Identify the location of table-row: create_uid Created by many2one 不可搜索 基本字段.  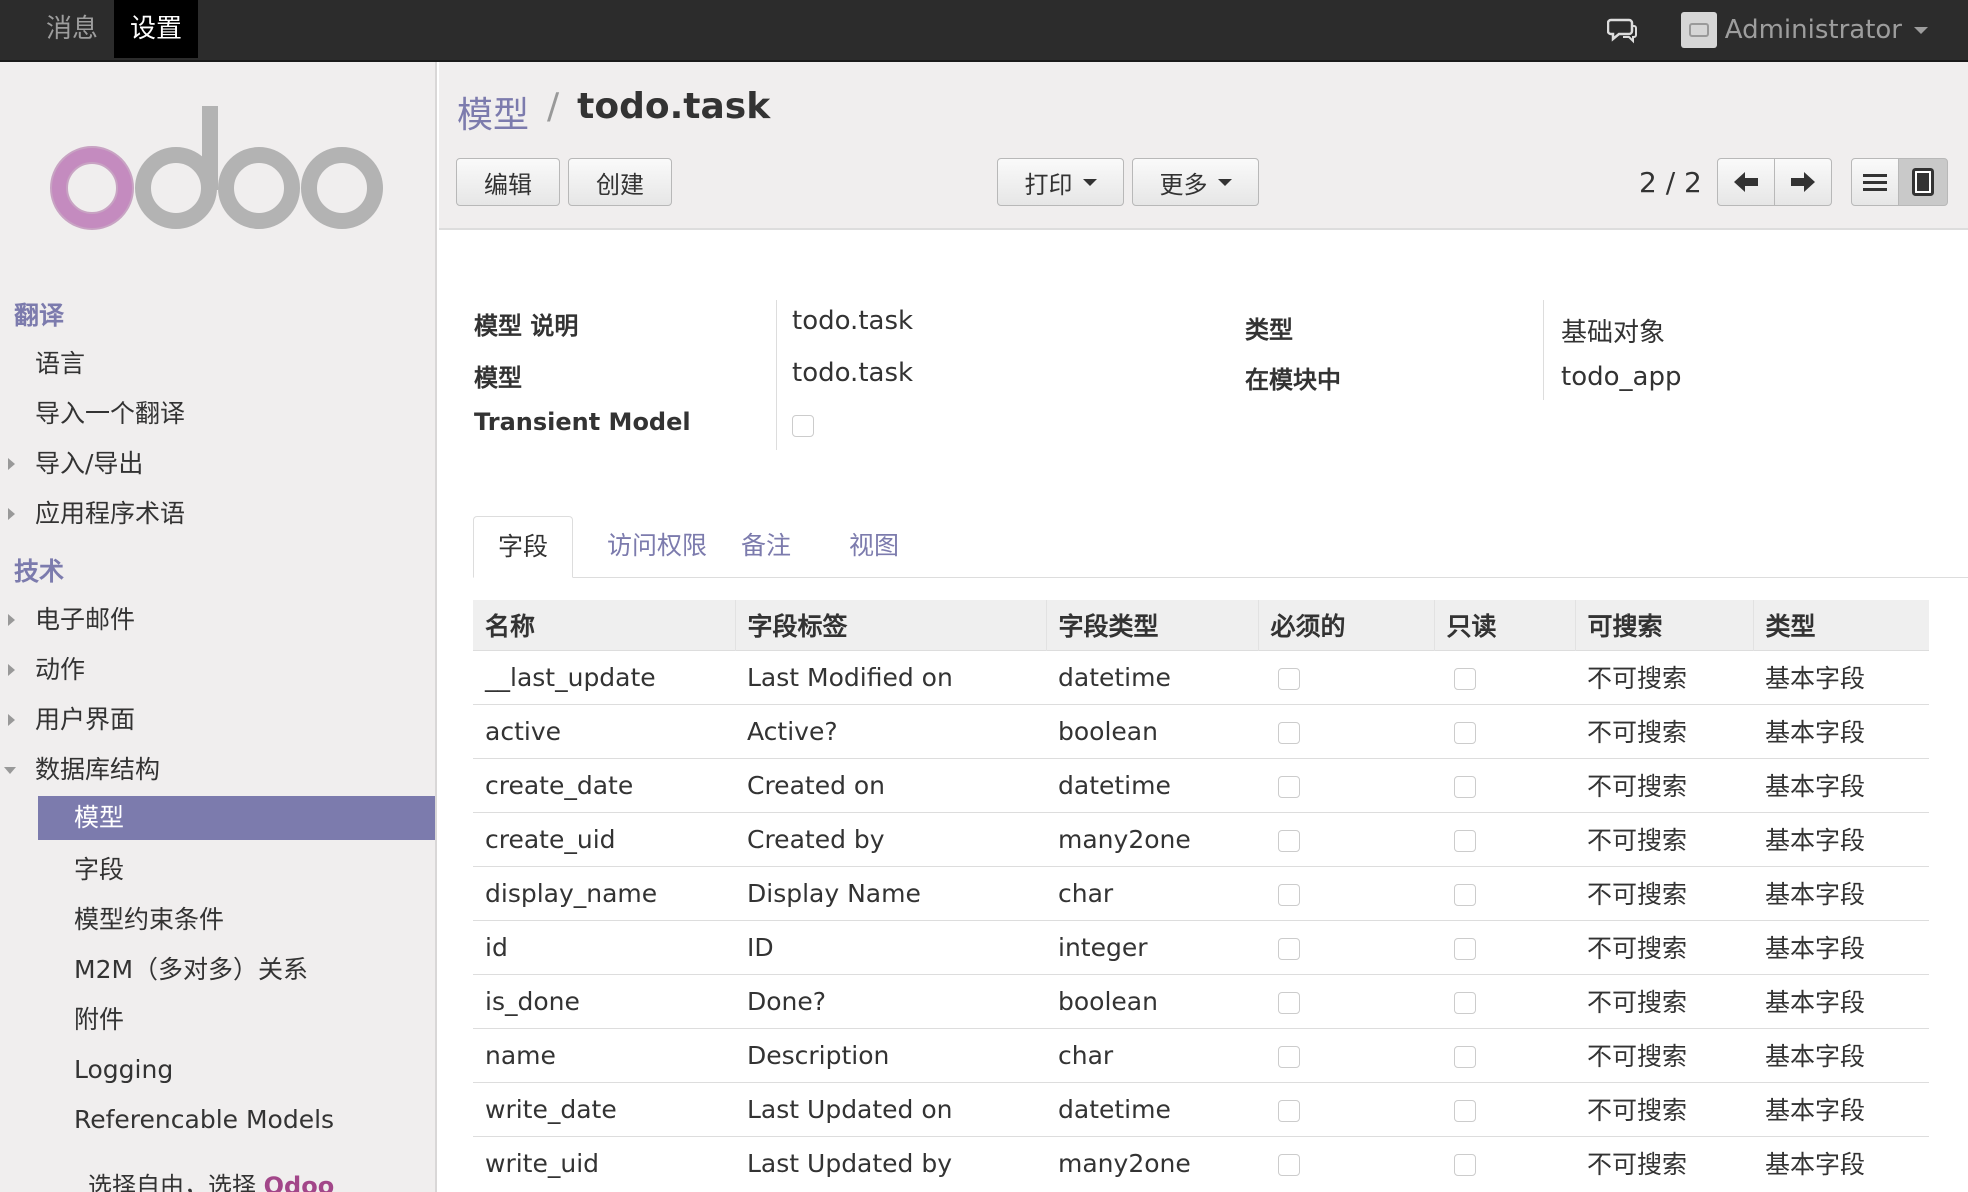
(1201, 838).